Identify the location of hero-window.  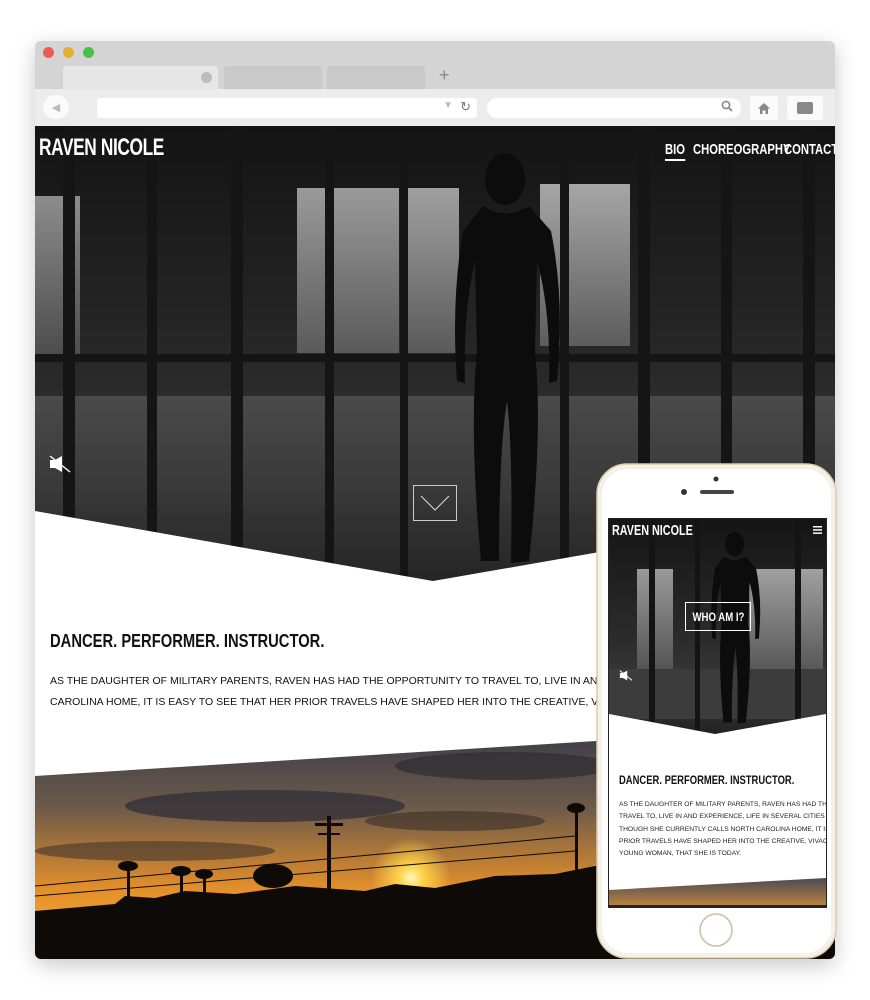
(348, 270).